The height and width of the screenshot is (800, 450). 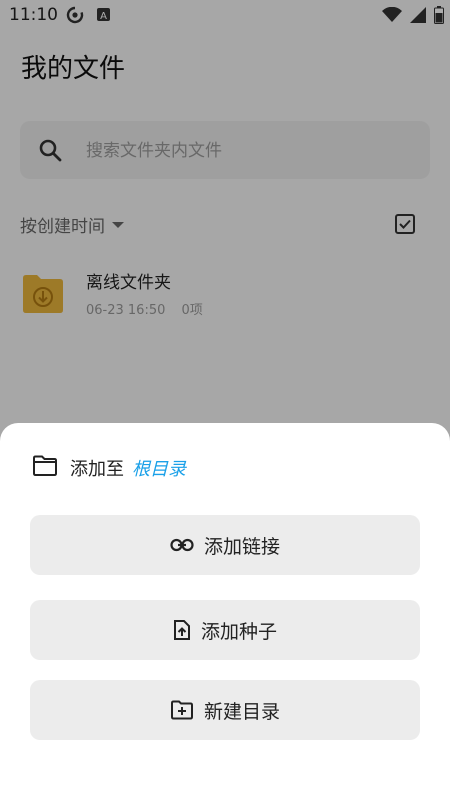 I want to click on link-icon, so click(x=182, y=545).